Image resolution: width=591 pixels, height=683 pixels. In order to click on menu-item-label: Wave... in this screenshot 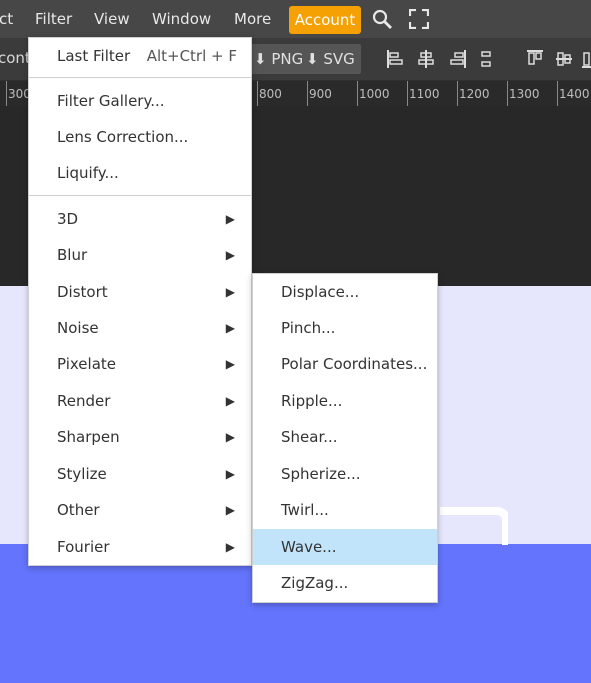, I will do `click(309, 547)`.